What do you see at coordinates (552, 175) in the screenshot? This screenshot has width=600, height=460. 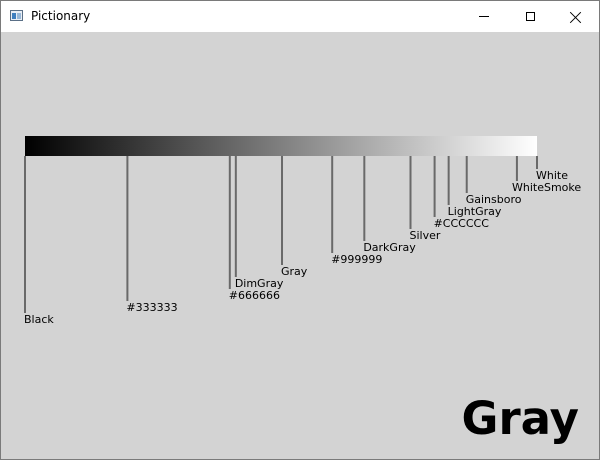 I see `marker-label-white: White` at bounding box center [552, 175].